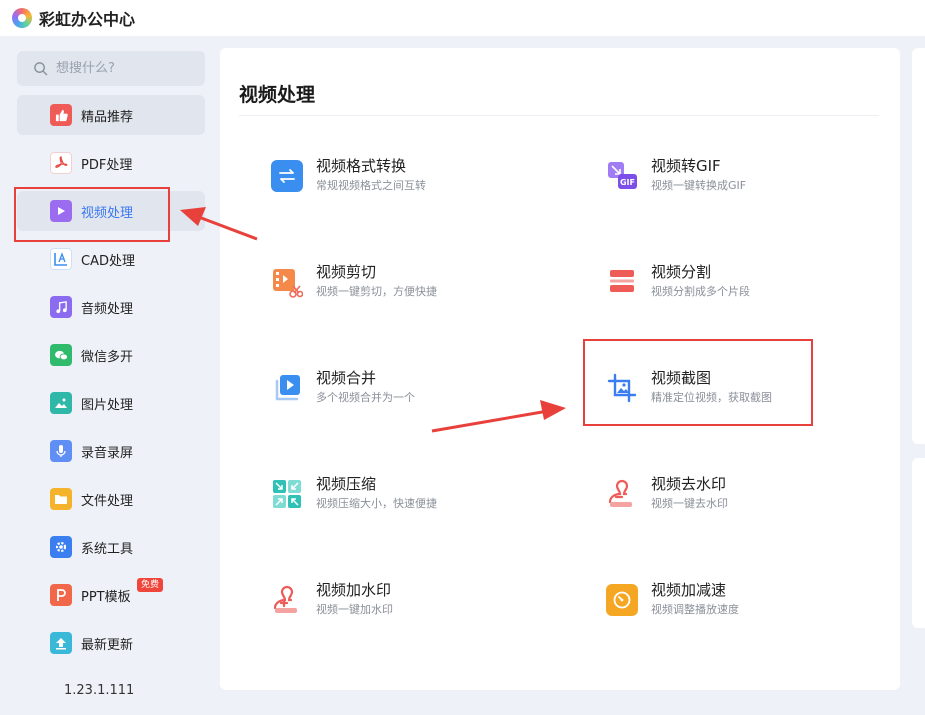 This screenshot has width=925, height=715. Describe the element at coordinates (107, 117) in the screenshot. I see `sidebar-item-label: 精品推荐` at that location.